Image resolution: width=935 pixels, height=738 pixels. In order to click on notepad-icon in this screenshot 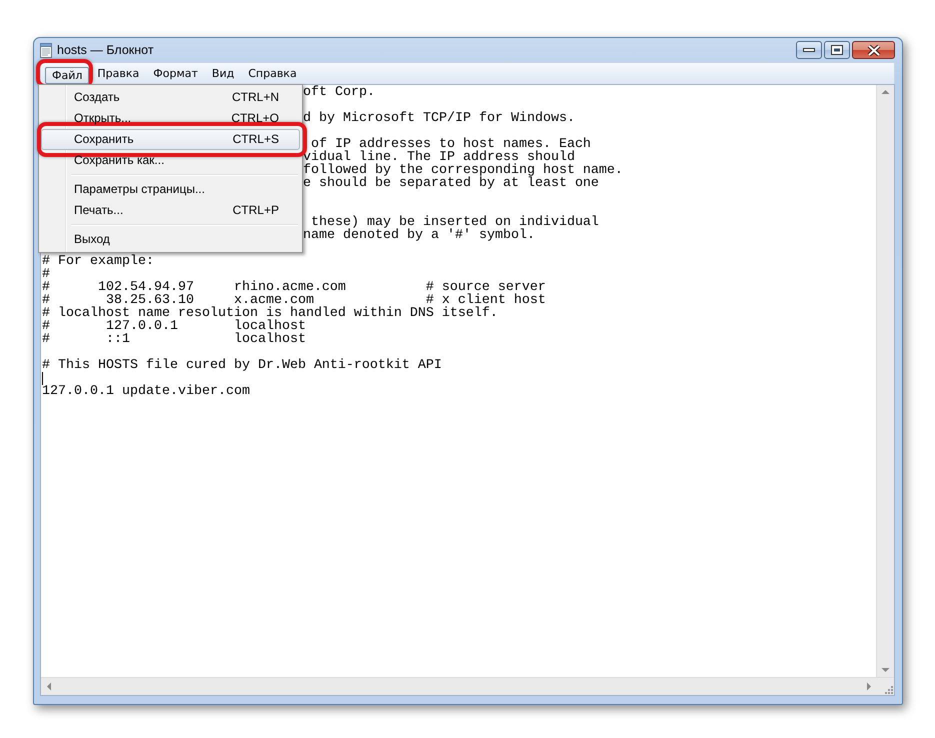, I will do `click(46, 50)`.